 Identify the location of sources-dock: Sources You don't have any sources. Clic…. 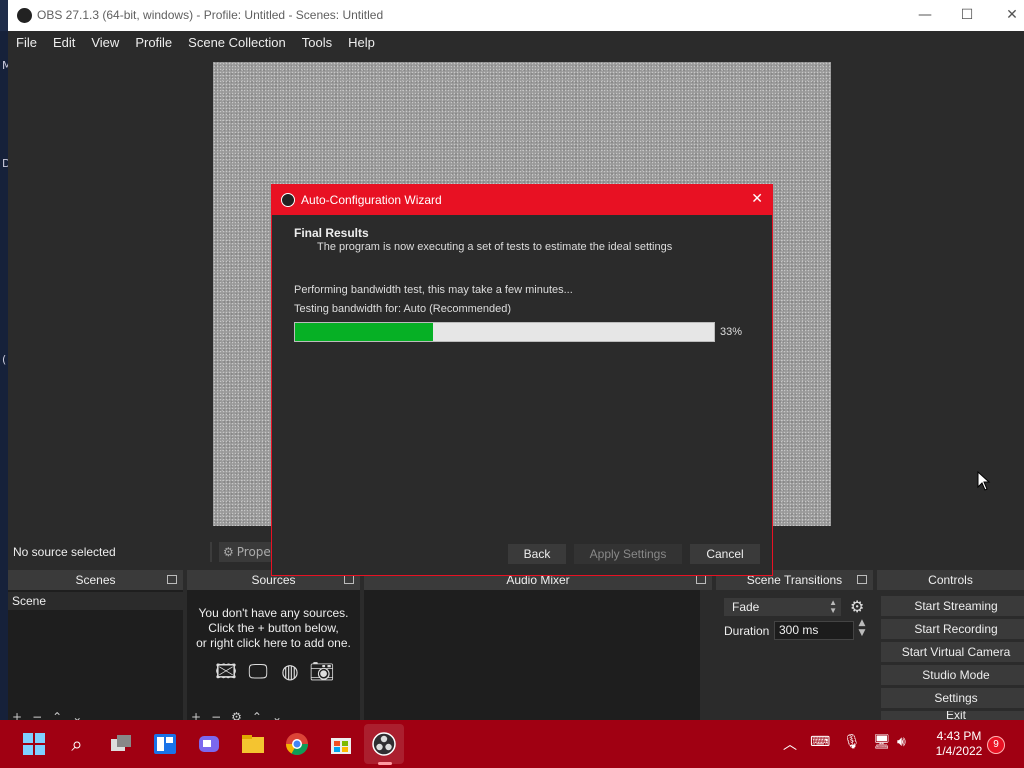
(273, 647).